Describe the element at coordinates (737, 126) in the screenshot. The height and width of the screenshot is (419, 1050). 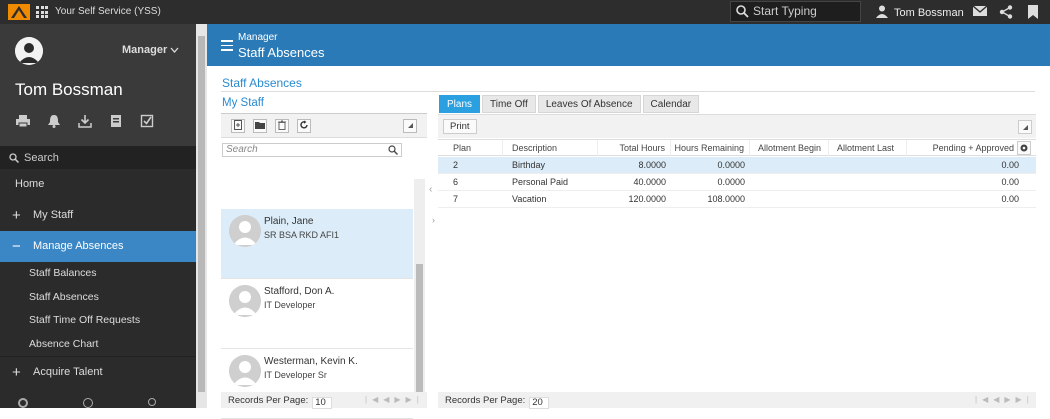
I see `plans-toolbar: Print` at that location.